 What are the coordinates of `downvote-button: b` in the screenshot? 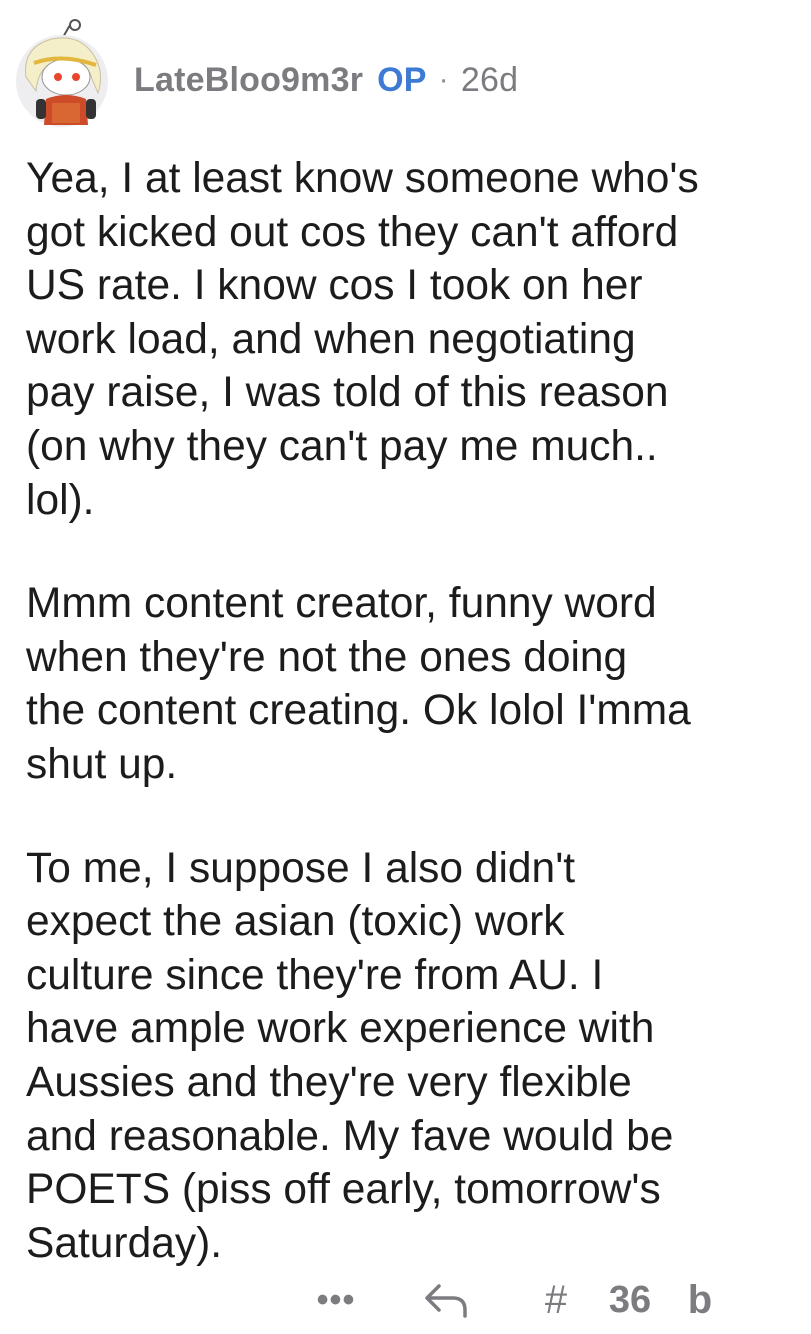 It's located at (700, 1300).